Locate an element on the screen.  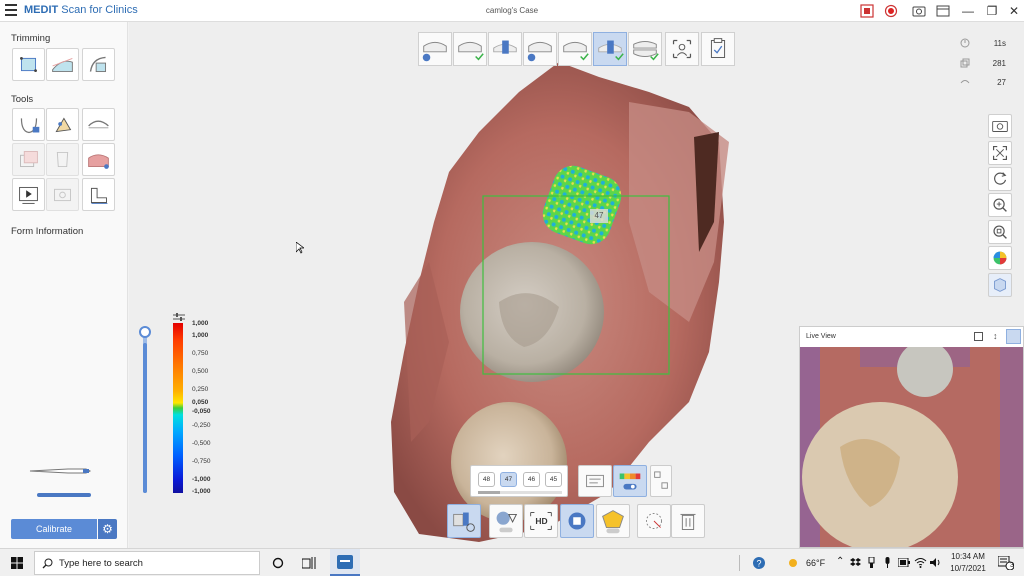
step-occlusion is located at coordinates (540, 49).